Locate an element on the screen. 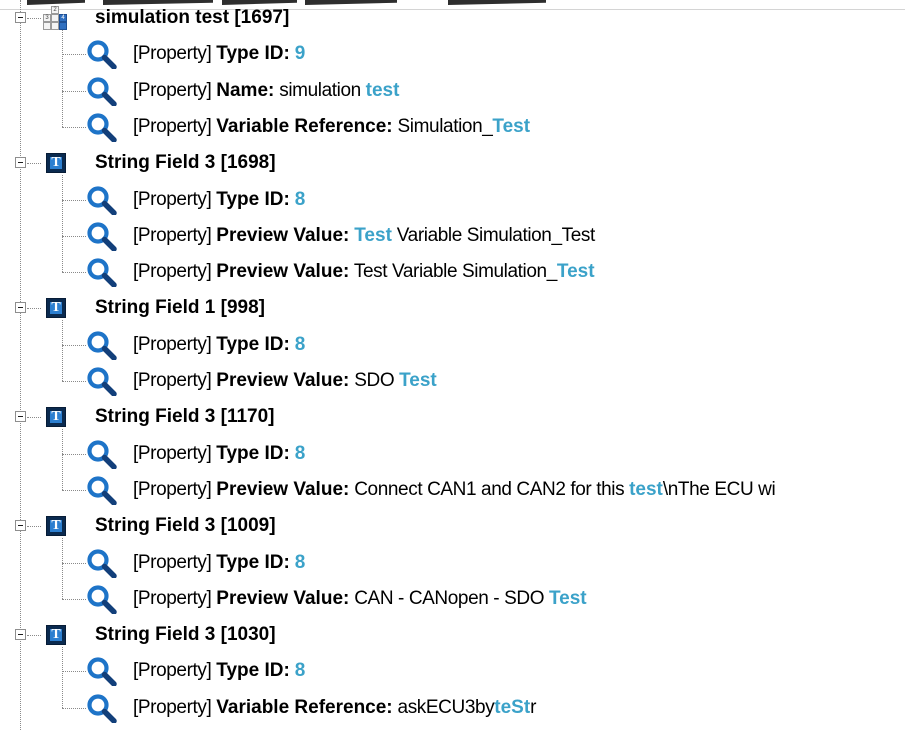 Image resolution: width=905 pixels, height=730 pixels. property-text: [Property] Type ID: 9 is located at coordinates (219, 54).